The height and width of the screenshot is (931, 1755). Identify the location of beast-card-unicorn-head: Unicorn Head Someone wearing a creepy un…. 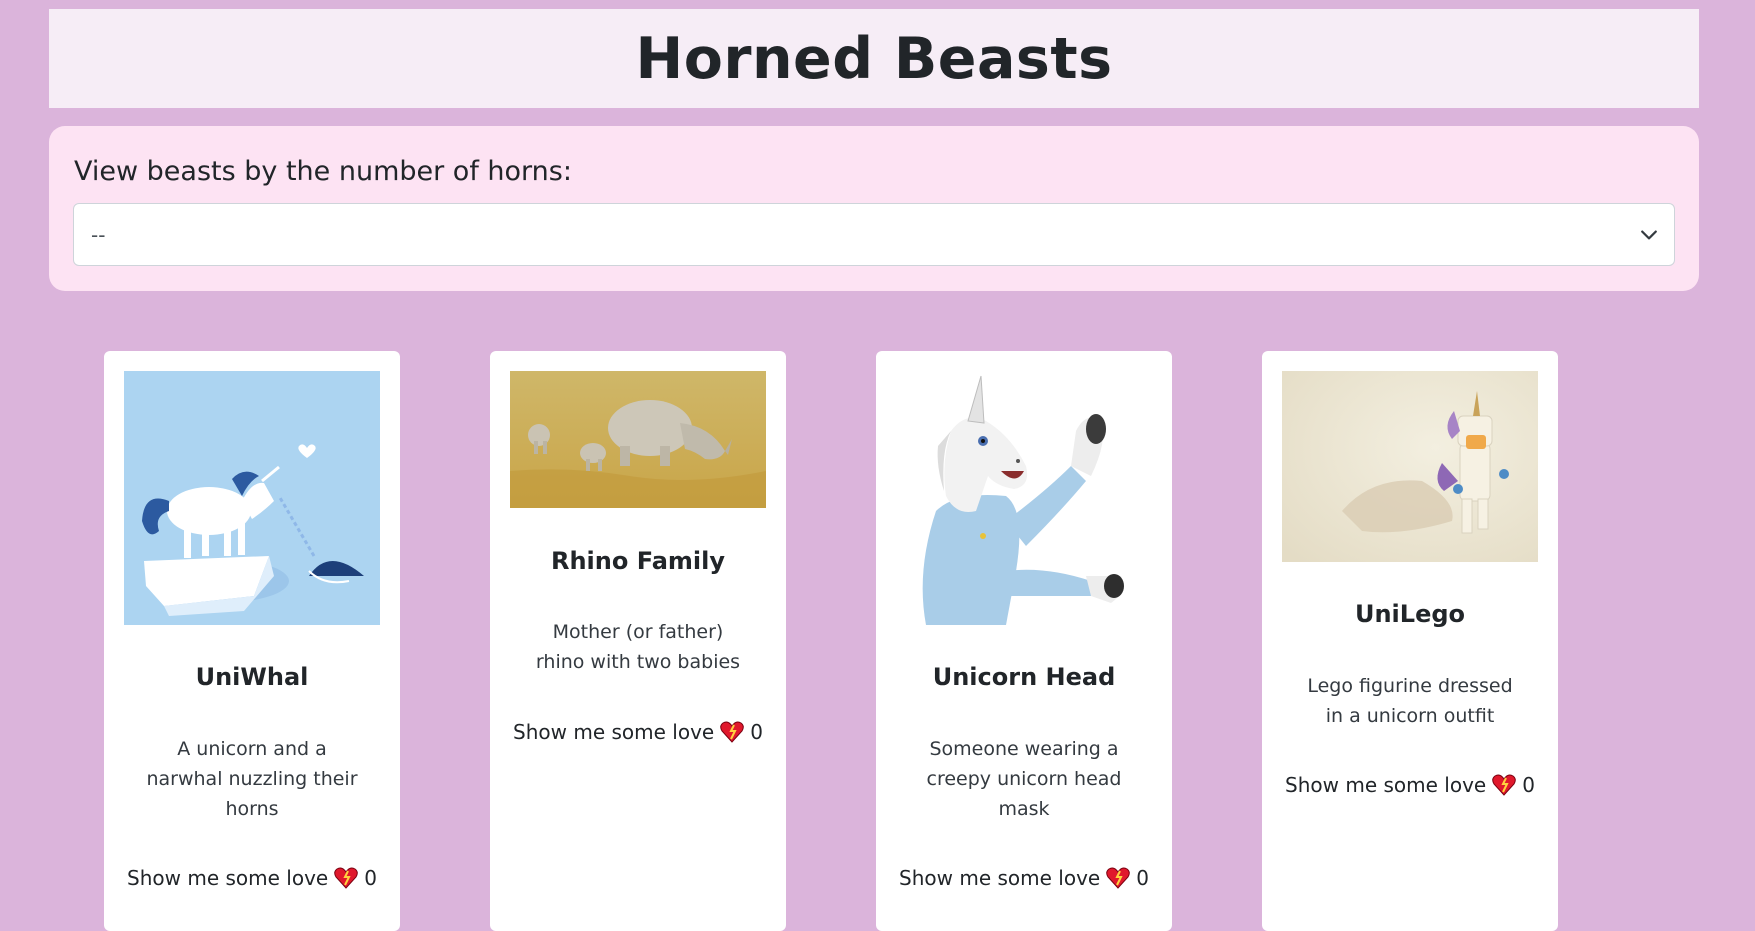
(1024, 641).